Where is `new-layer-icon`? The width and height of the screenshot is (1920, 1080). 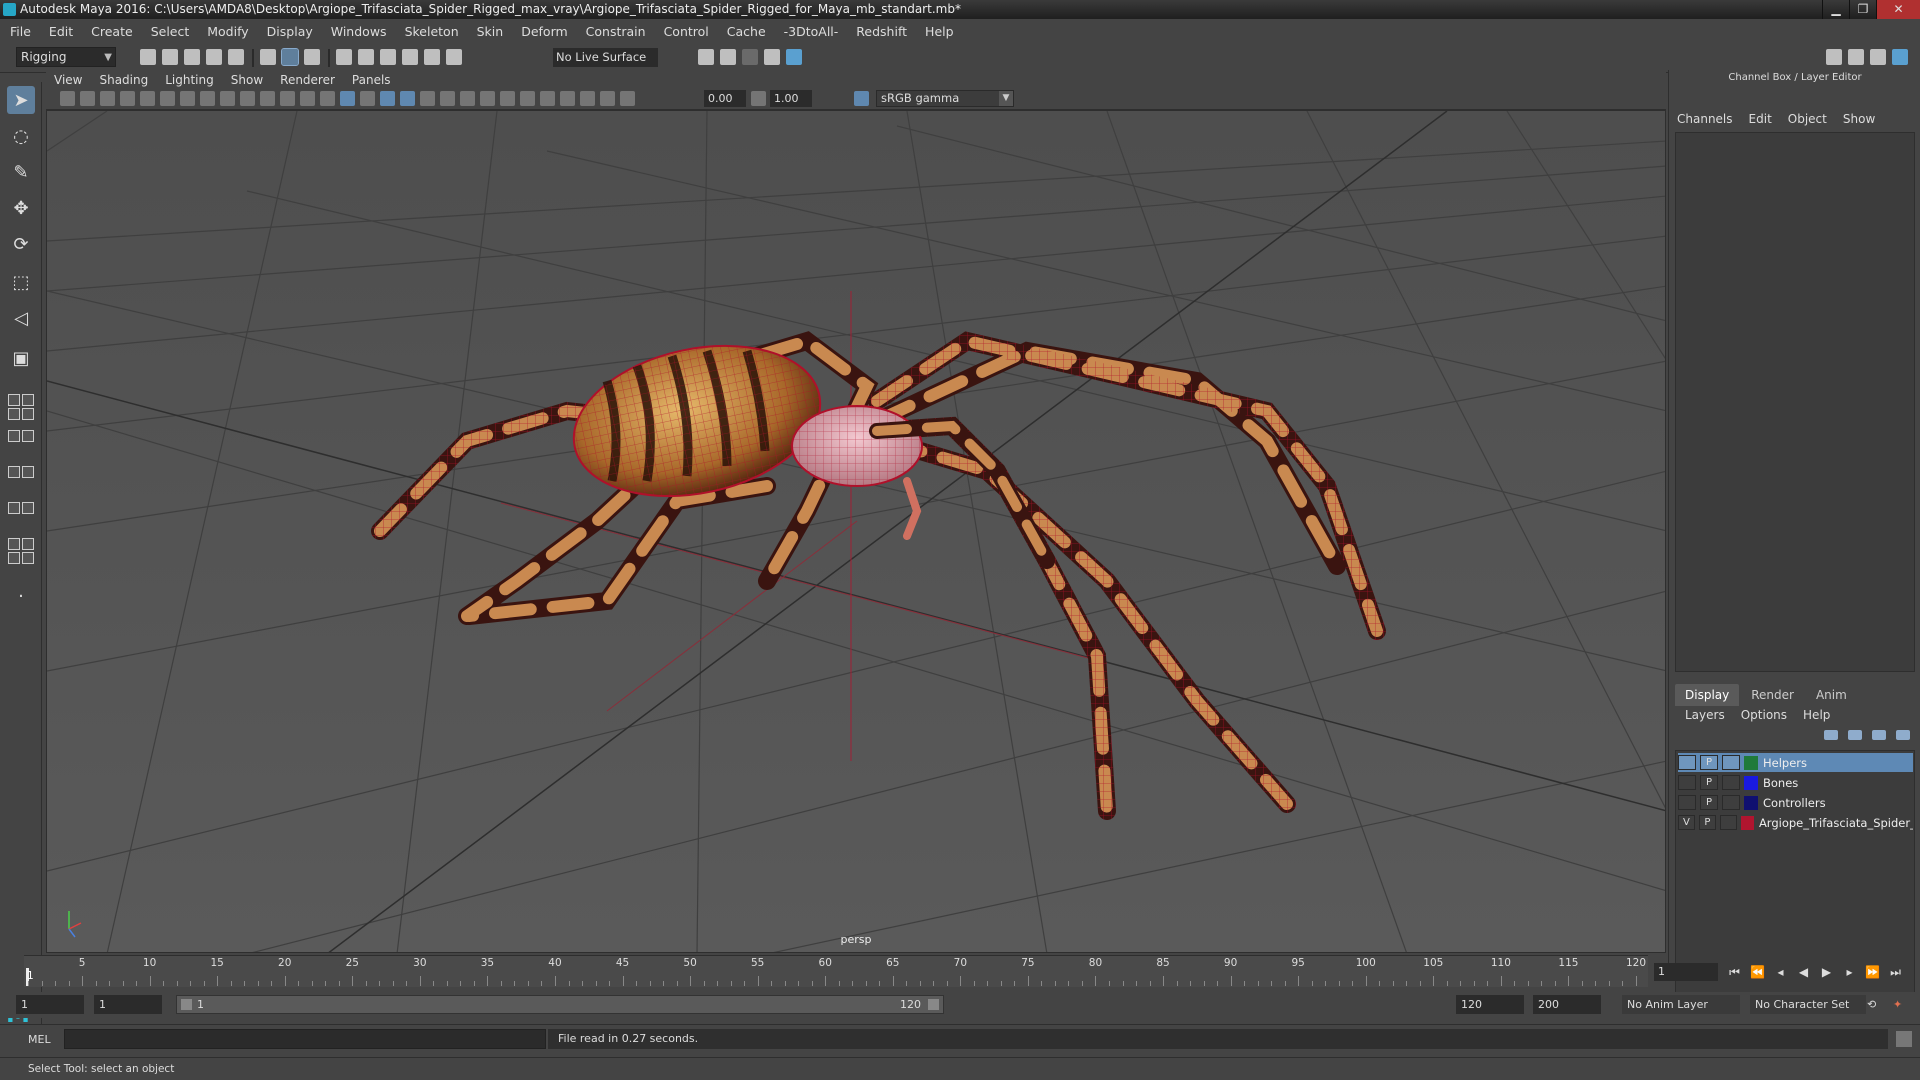 new-layer-icon is located at coordinates (1879, 735).